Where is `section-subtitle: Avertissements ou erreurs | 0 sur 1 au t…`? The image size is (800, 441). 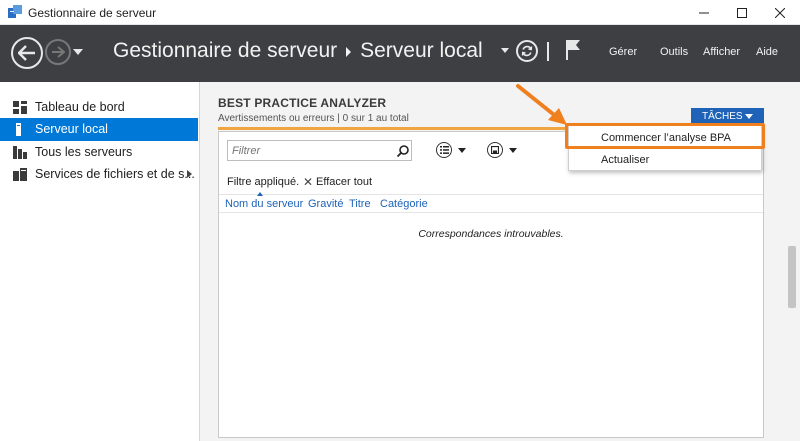
section-subtitle: Avertissements ou erreurs | 0 sur 1 au t… is located at coordinates (313, 118).